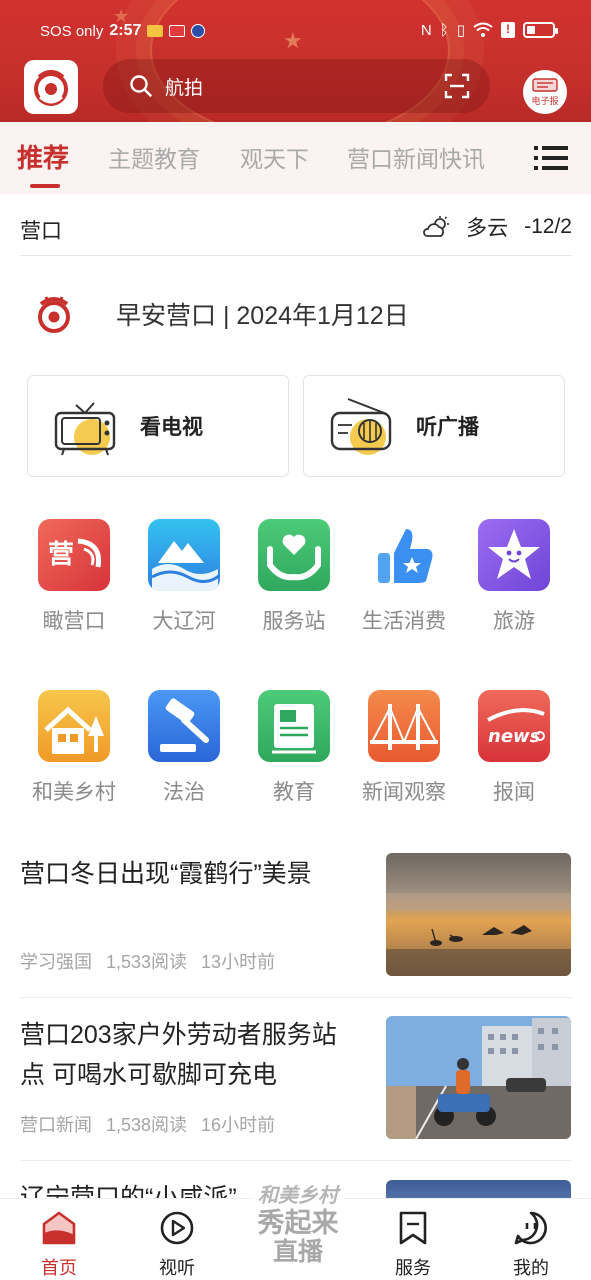 The width and height of the screenshot is (591, 1280). I want to click on grid-label: 法治, so click(184, 792).